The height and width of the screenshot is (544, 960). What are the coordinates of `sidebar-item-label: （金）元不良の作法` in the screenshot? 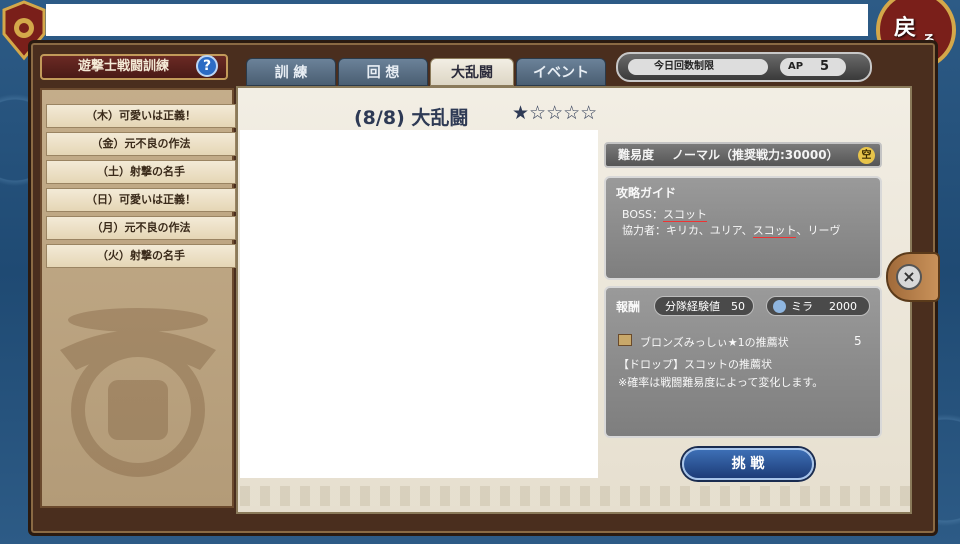 It's located at (141, 143).